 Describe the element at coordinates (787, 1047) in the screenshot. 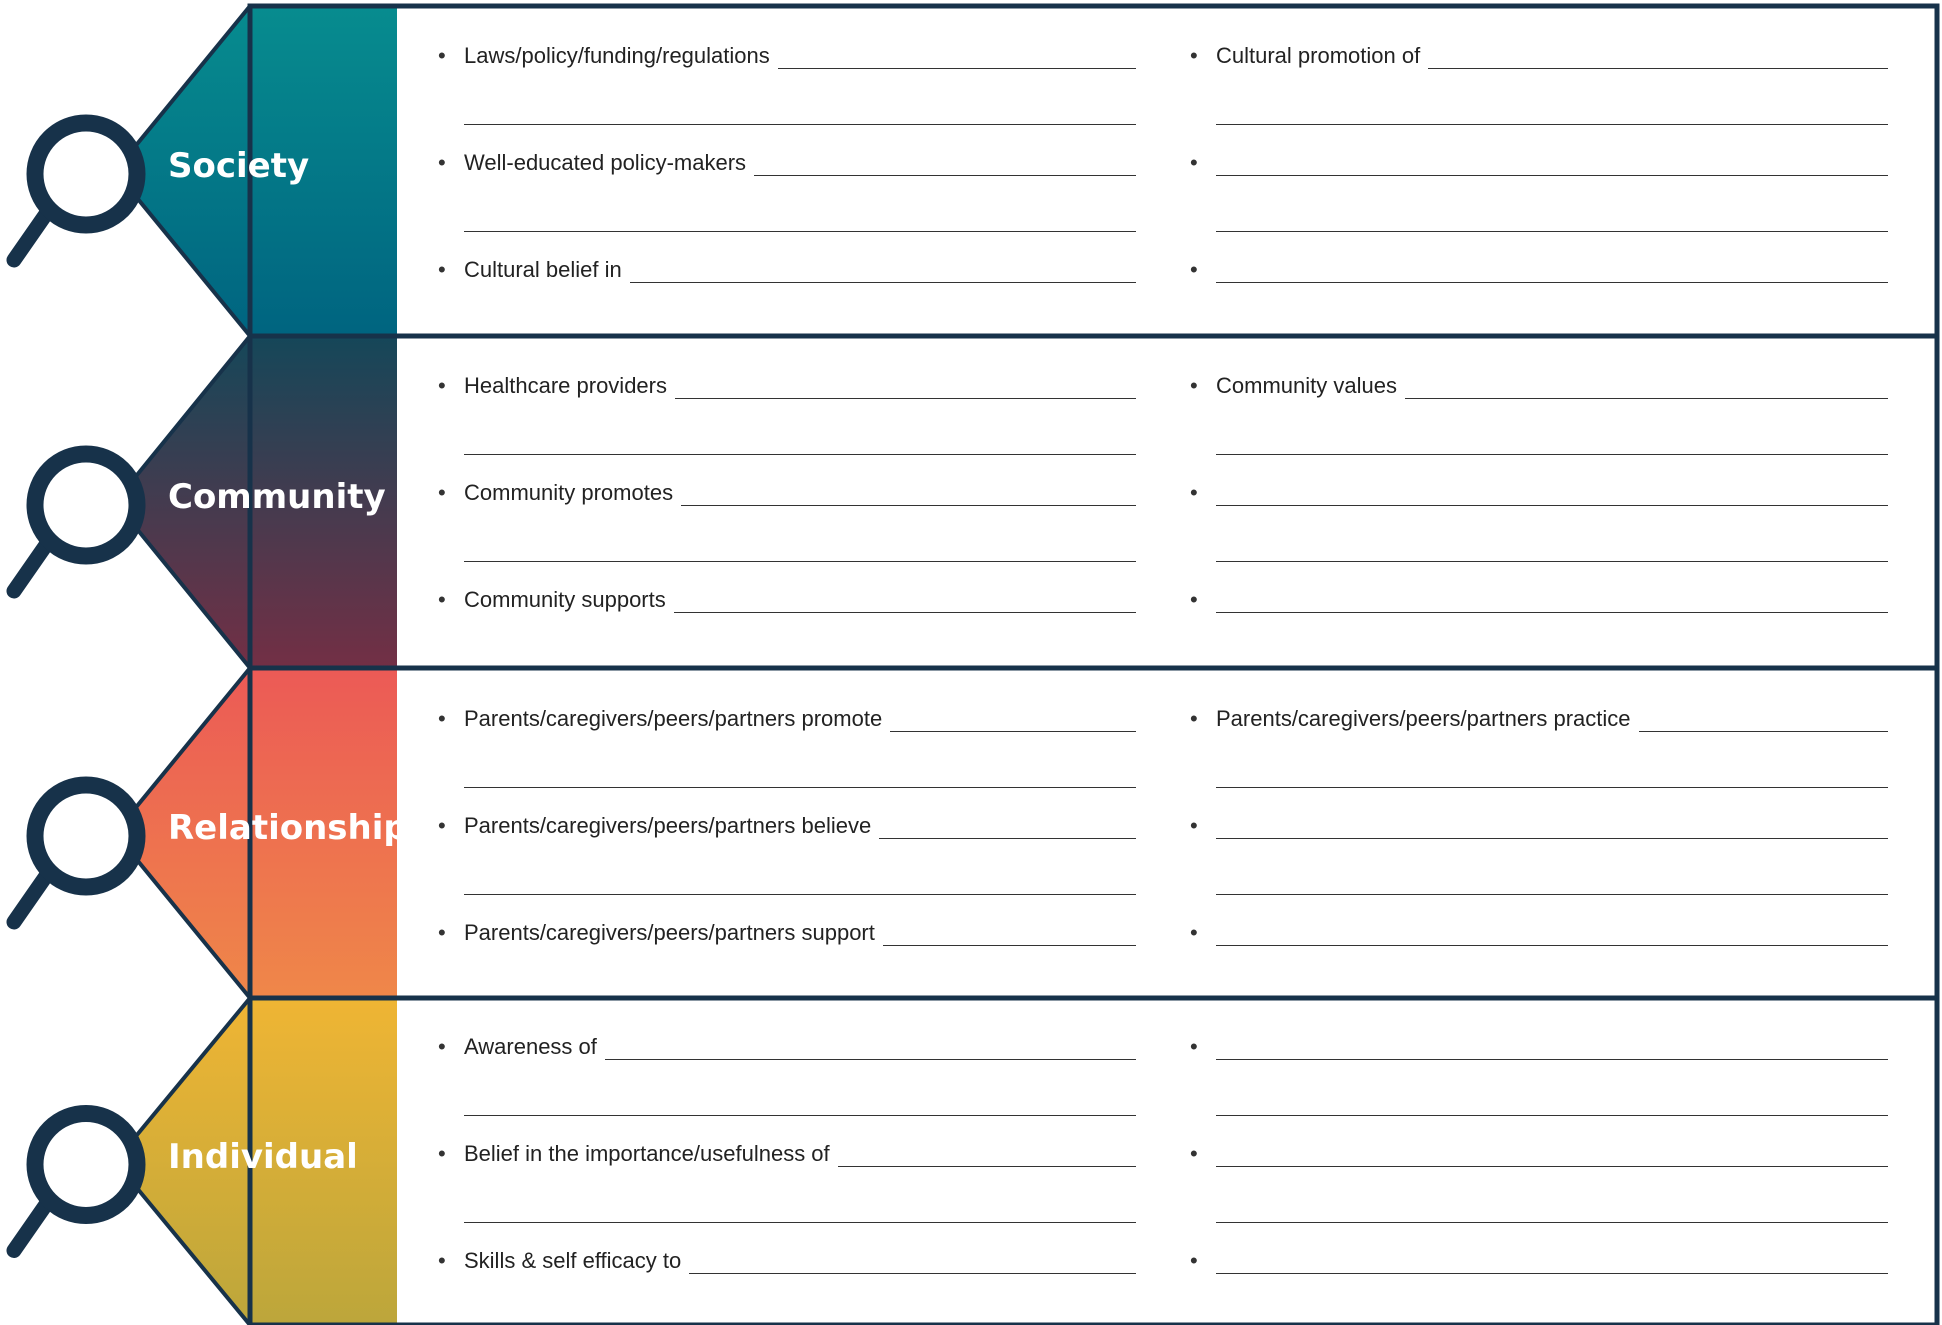

I see `prompt-row-individual-left: • Awareness of` at that location.